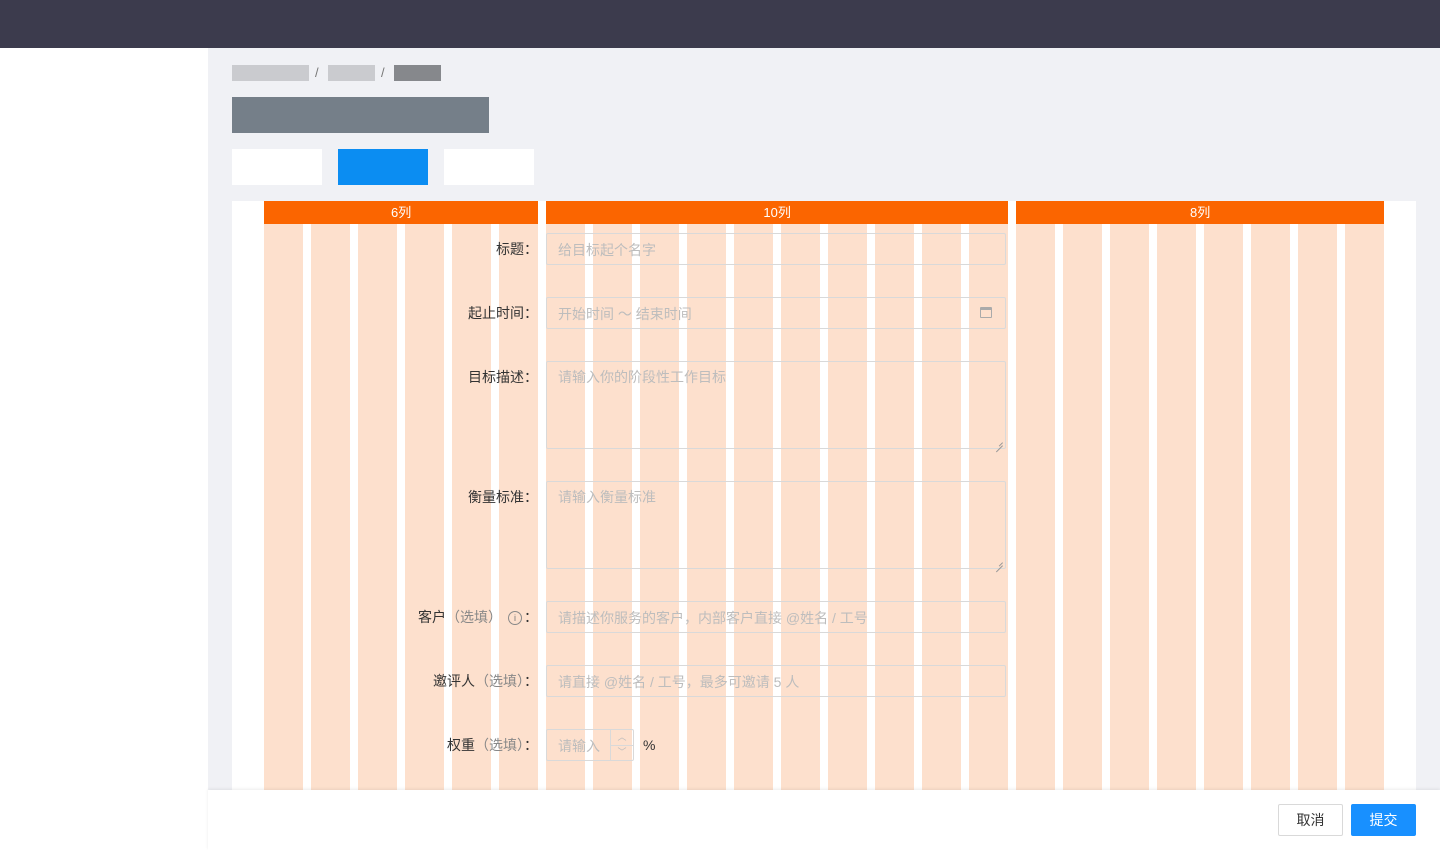 This screenshot has width=1440, height=850. I want to click on info-icon: i, so click(515, 618).